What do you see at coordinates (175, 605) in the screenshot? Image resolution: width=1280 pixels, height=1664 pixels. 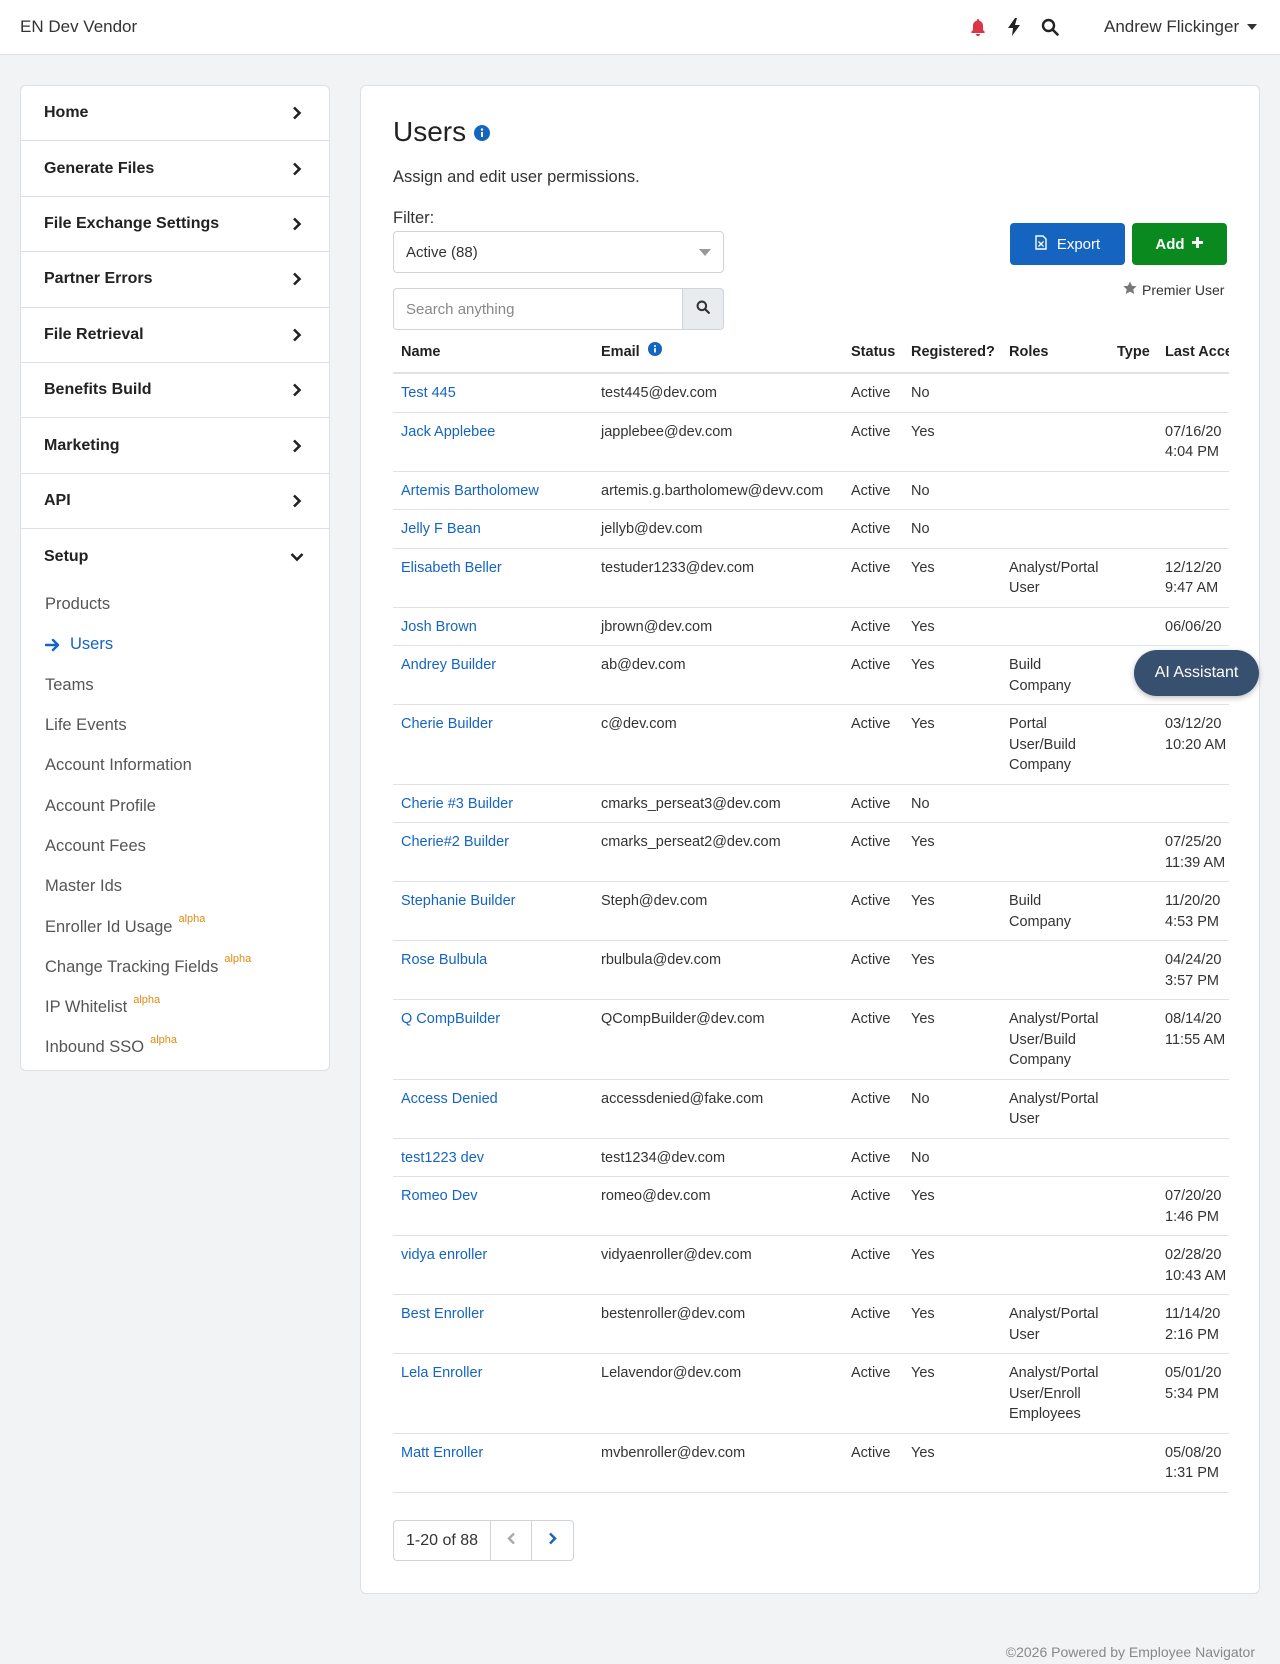 I see `sidebar-subitem-products: Products` at bounding box center [175, 605].